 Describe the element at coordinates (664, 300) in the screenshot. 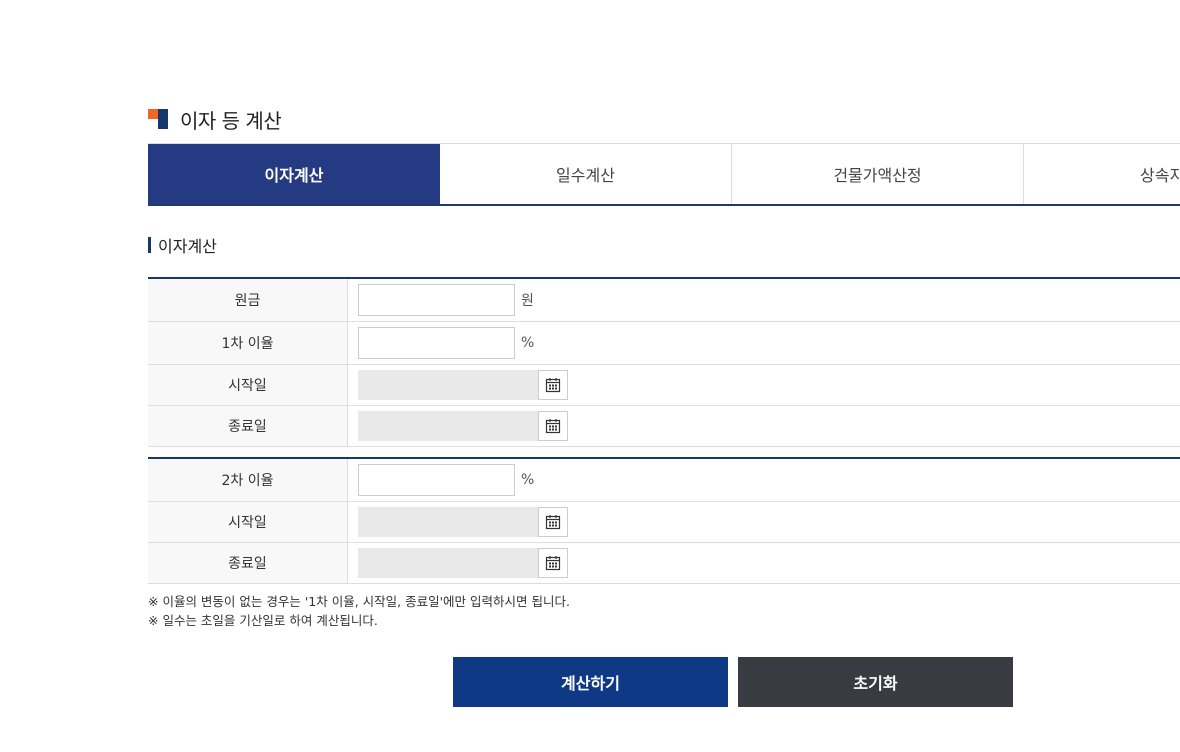

I see `row-principal: 원금 원` at that location.